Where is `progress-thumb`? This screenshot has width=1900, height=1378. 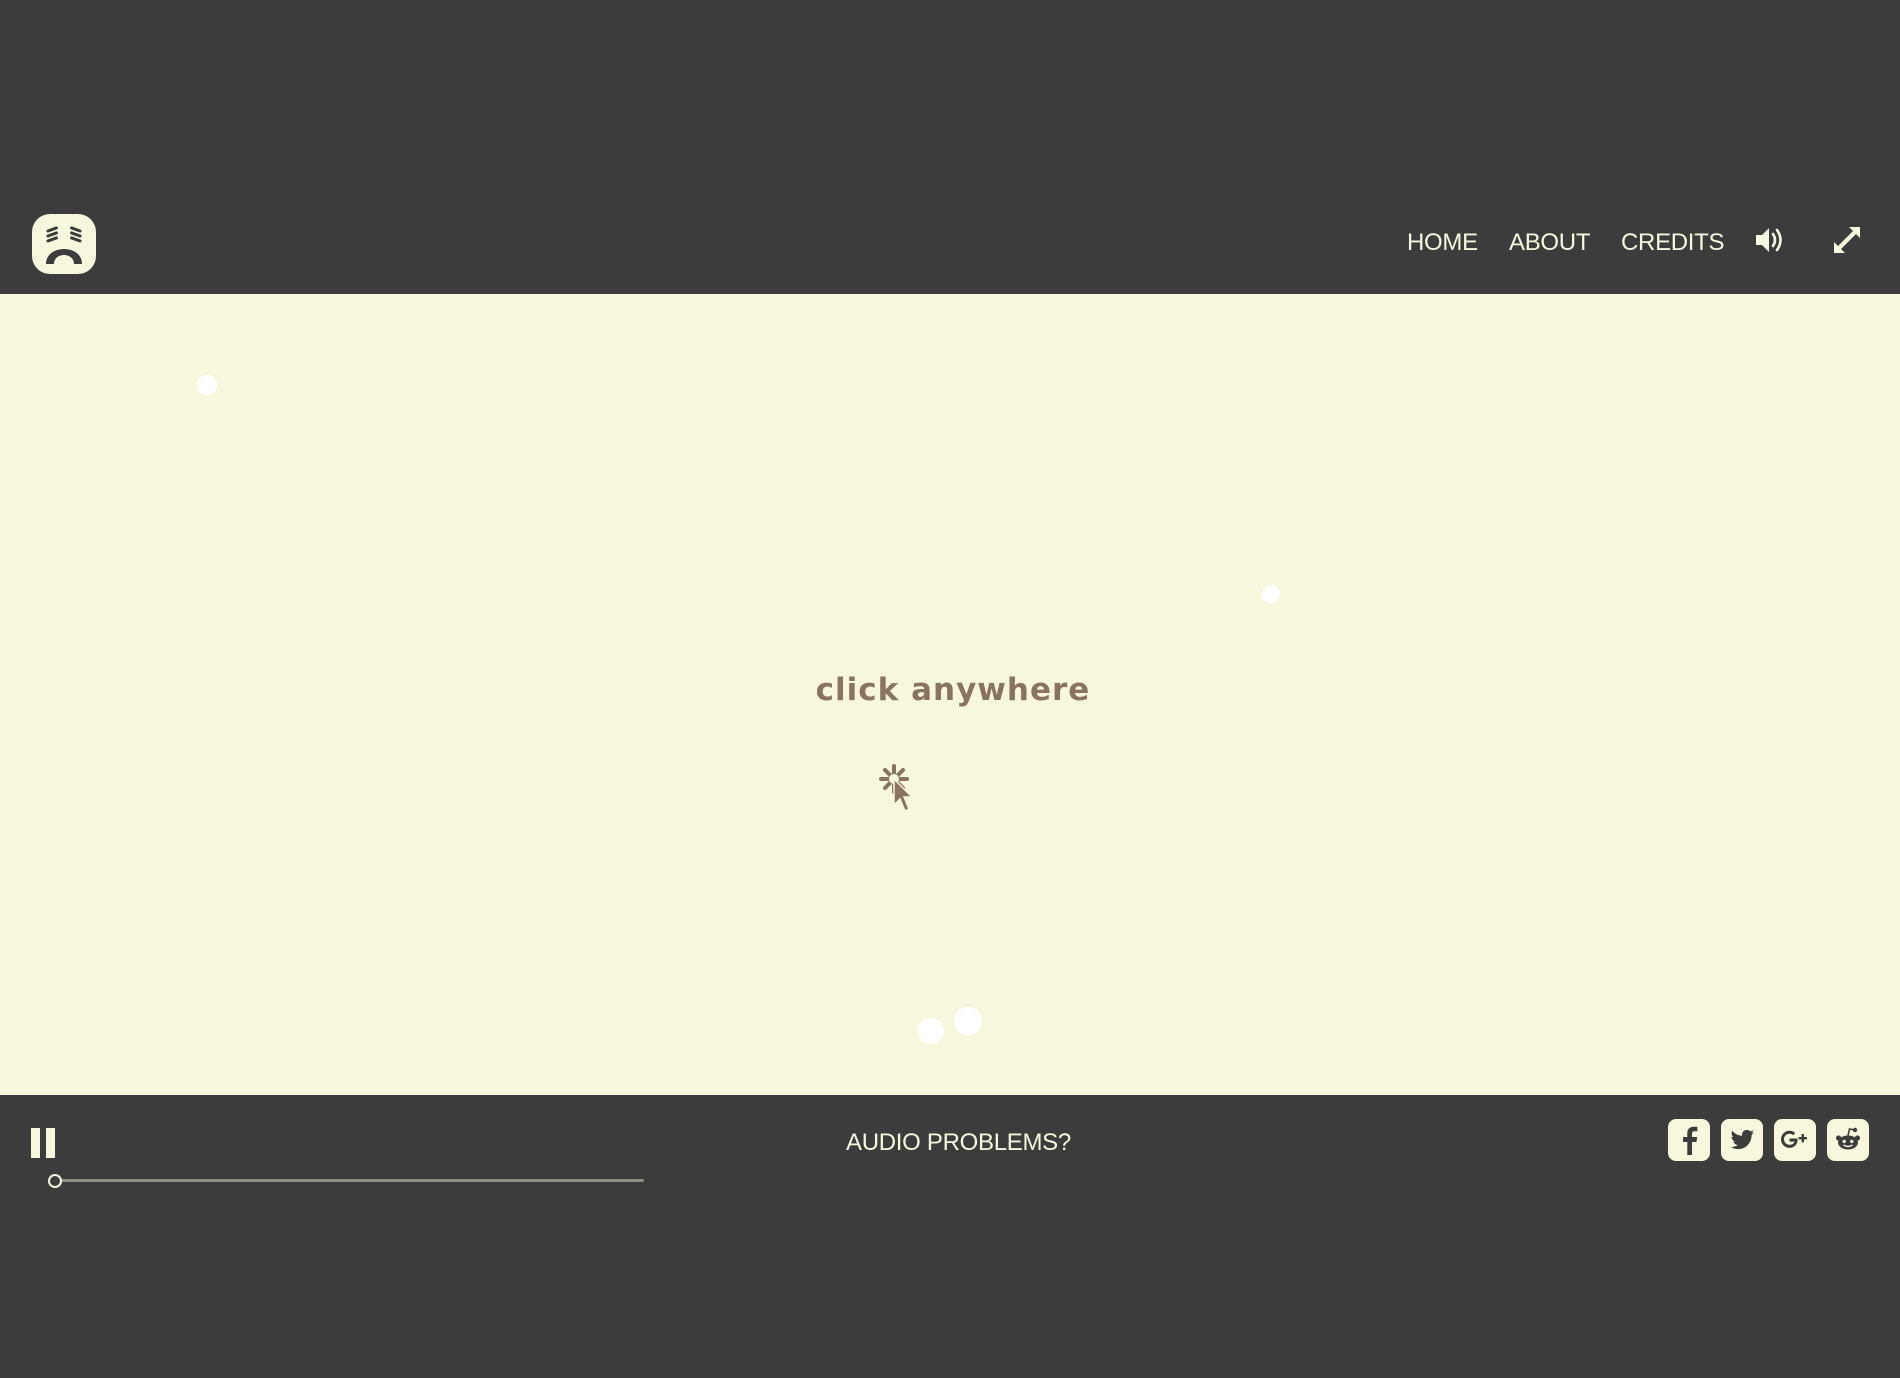
progress-thumb is located at coordinates (55, 1181).